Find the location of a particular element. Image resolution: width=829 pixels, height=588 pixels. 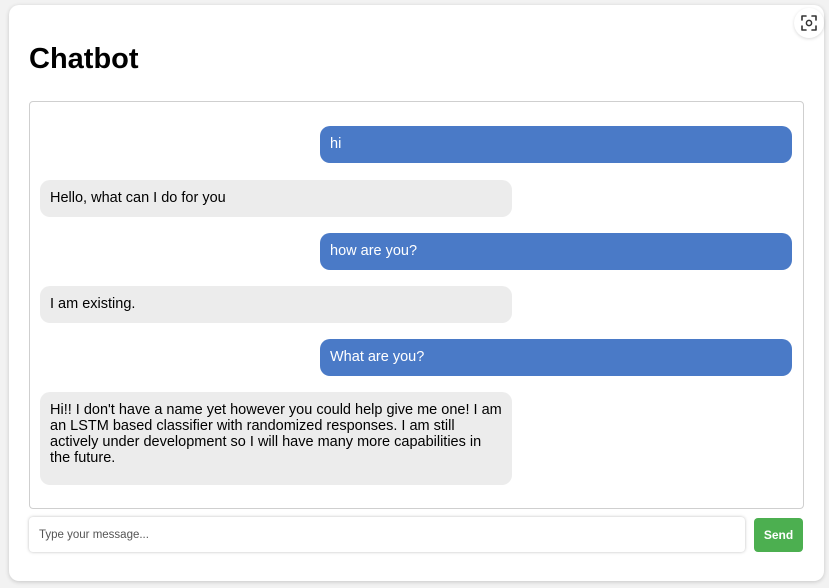

screenshot-button is located at coordinates (809, 23).